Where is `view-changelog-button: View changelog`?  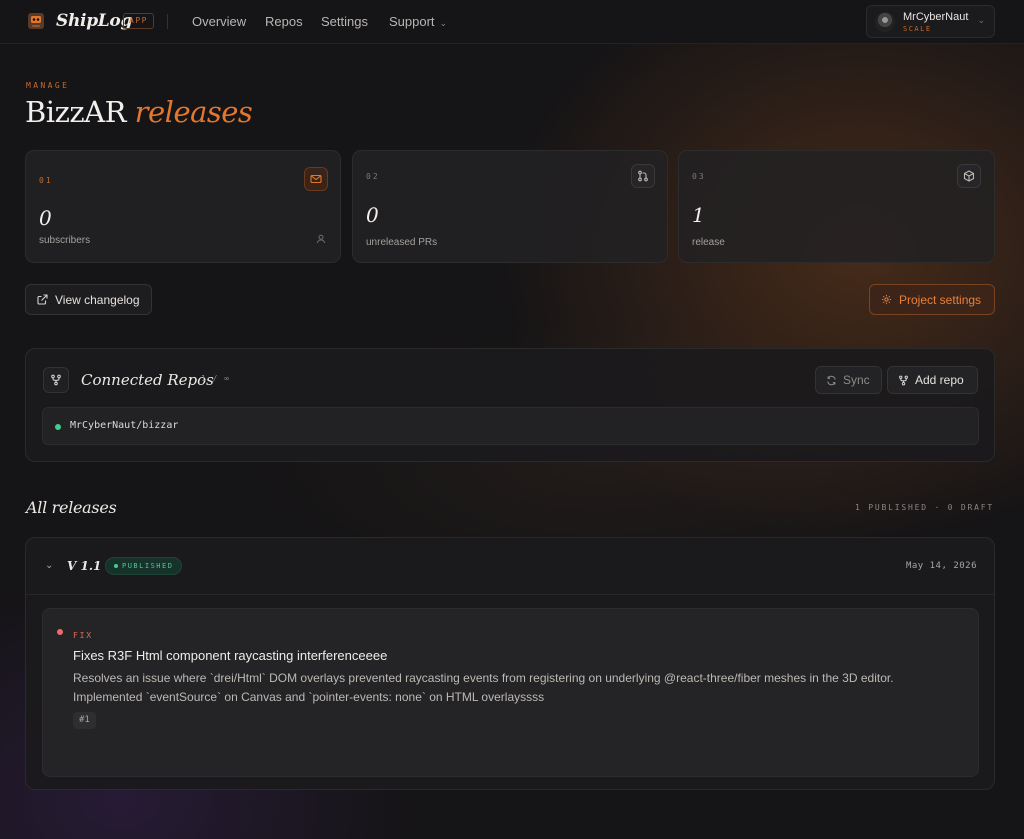 view-changelog-button: View changelog is located at coordinates (88, 299).